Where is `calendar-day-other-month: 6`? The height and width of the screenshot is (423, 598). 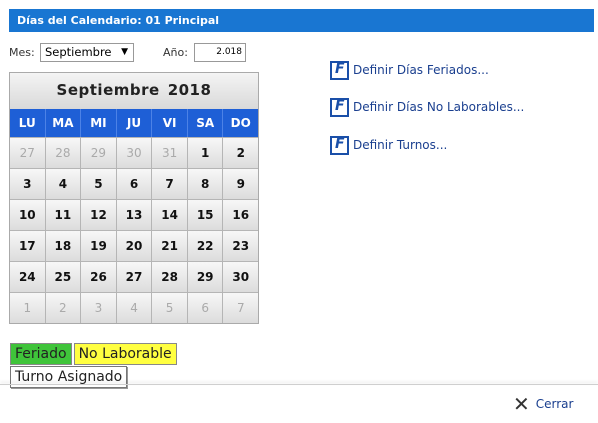 calendar-day-other-month: 6 is located at coordinates (204, 307).